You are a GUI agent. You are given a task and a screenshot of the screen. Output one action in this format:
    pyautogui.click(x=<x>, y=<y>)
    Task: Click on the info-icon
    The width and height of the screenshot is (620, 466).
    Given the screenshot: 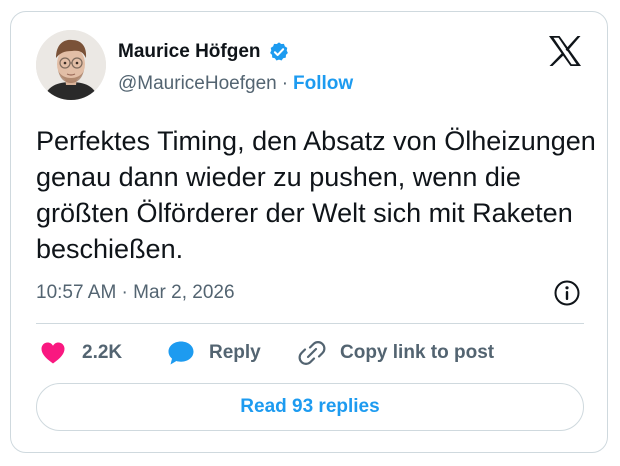 What is the action you would take?
    pyautogui.click(x=567, y=293)
    